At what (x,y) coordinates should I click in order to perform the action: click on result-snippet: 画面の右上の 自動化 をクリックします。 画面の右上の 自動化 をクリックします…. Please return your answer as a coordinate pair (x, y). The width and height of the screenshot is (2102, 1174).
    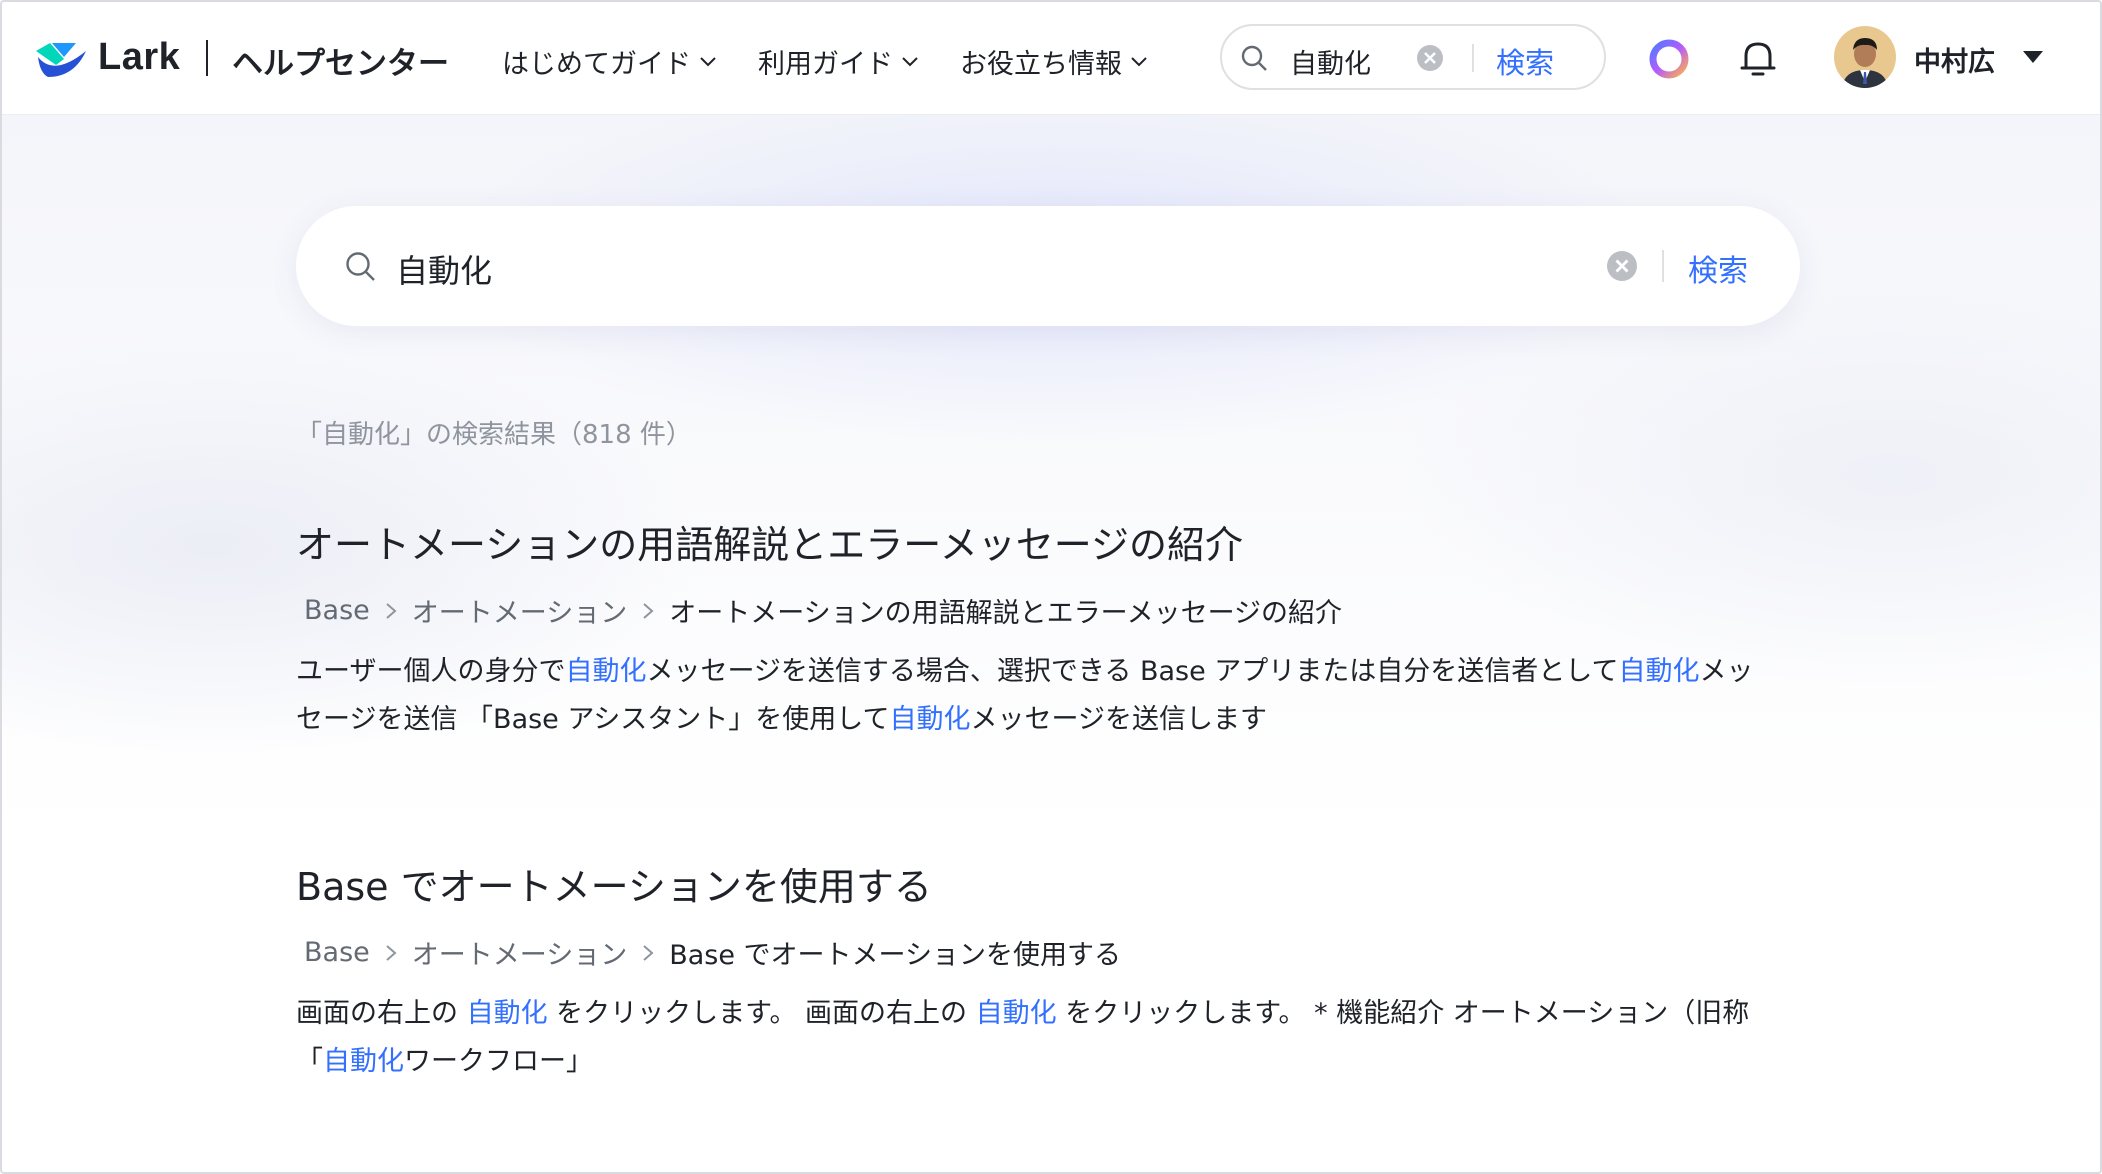
    Looking at the image, I should click on (1051, 1038).